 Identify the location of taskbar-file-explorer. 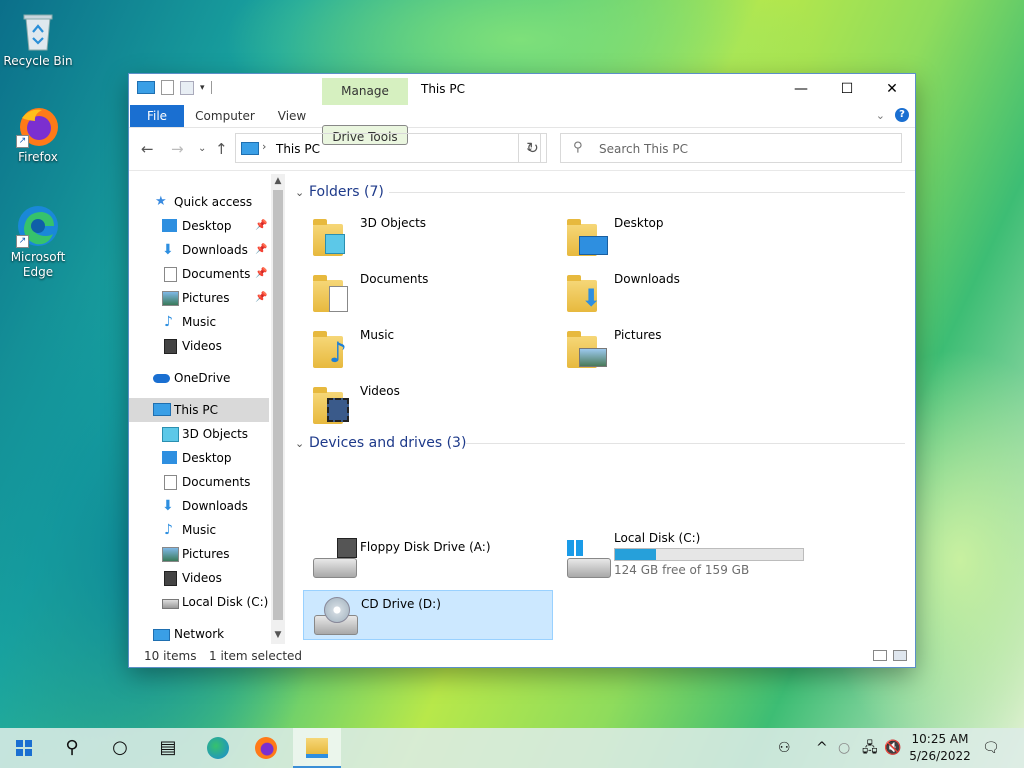
(317, 748).